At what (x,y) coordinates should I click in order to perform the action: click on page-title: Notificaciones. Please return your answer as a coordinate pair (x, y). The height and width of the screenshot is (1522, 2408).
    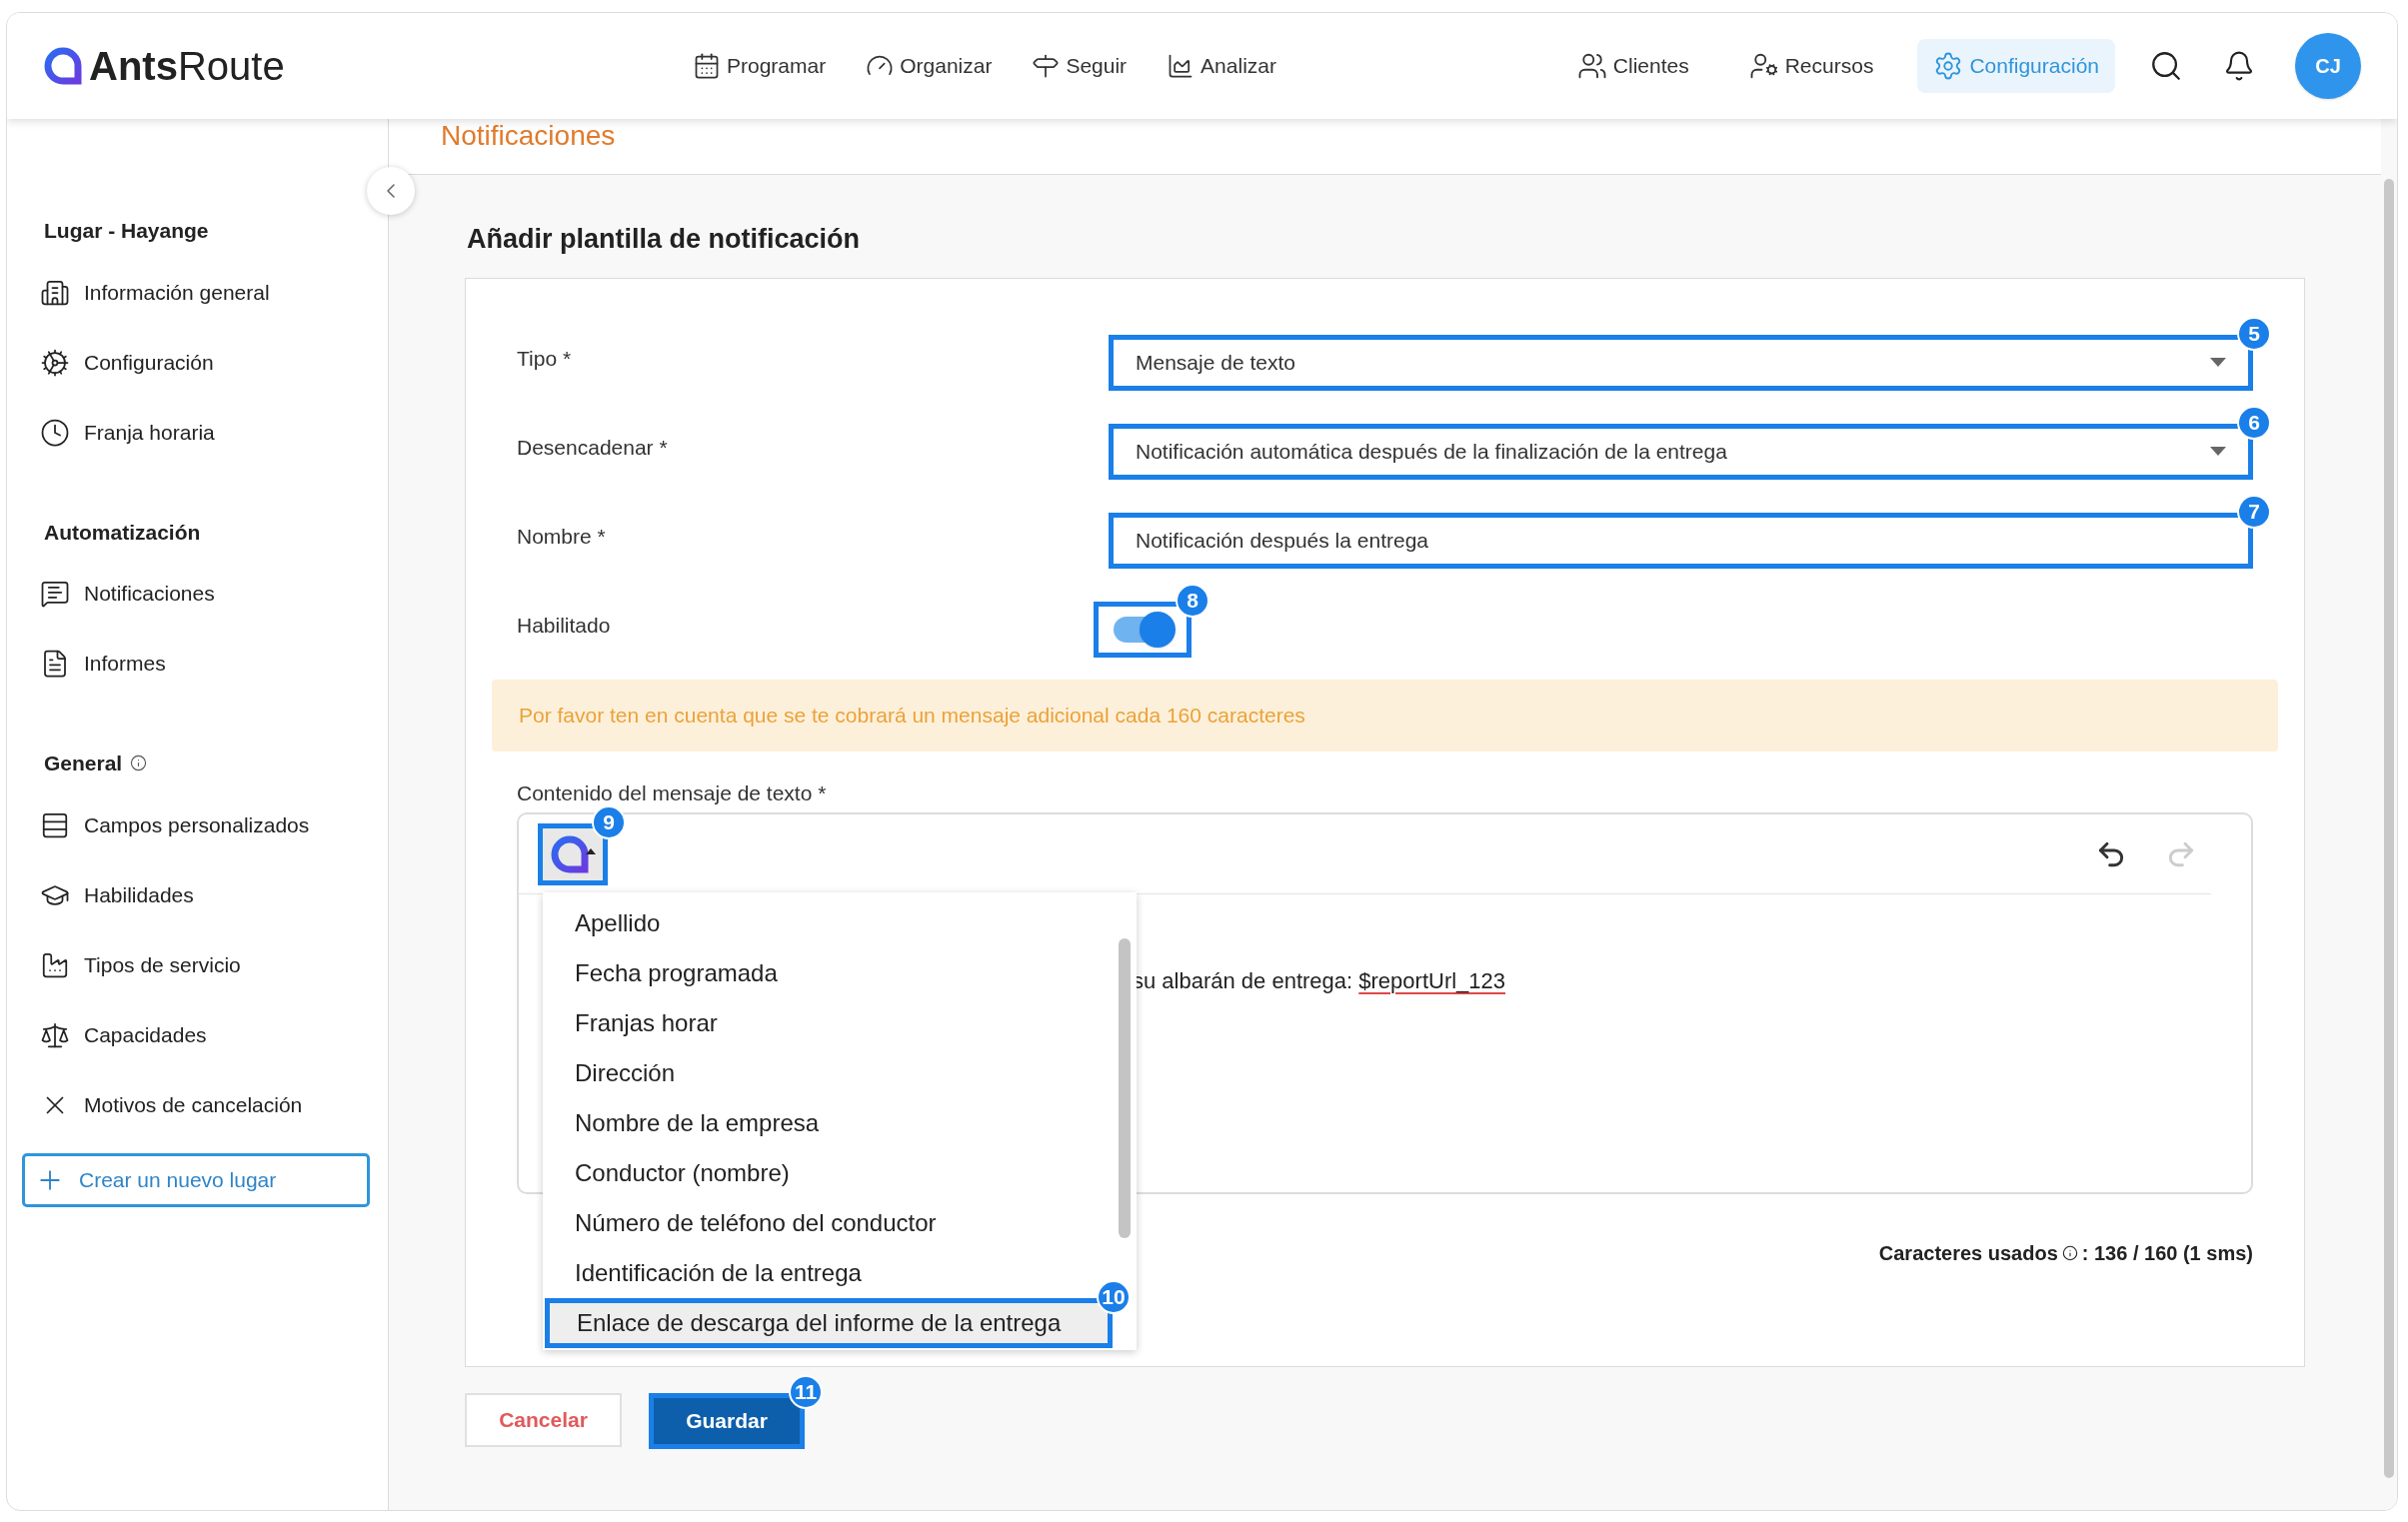
    Looking at the image, I should click on (528, 136).